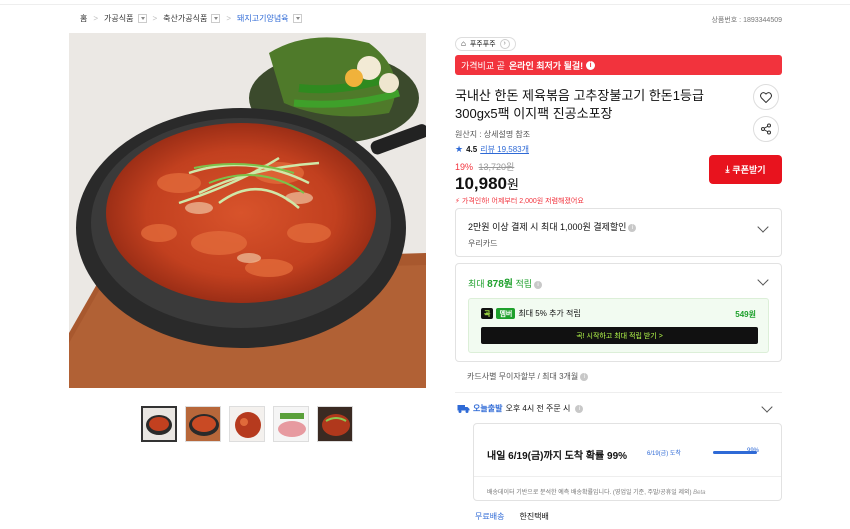  I want to click on installment-info: 카드사별 무이자할부 / 최대 3개월 i, so click(528, 376).